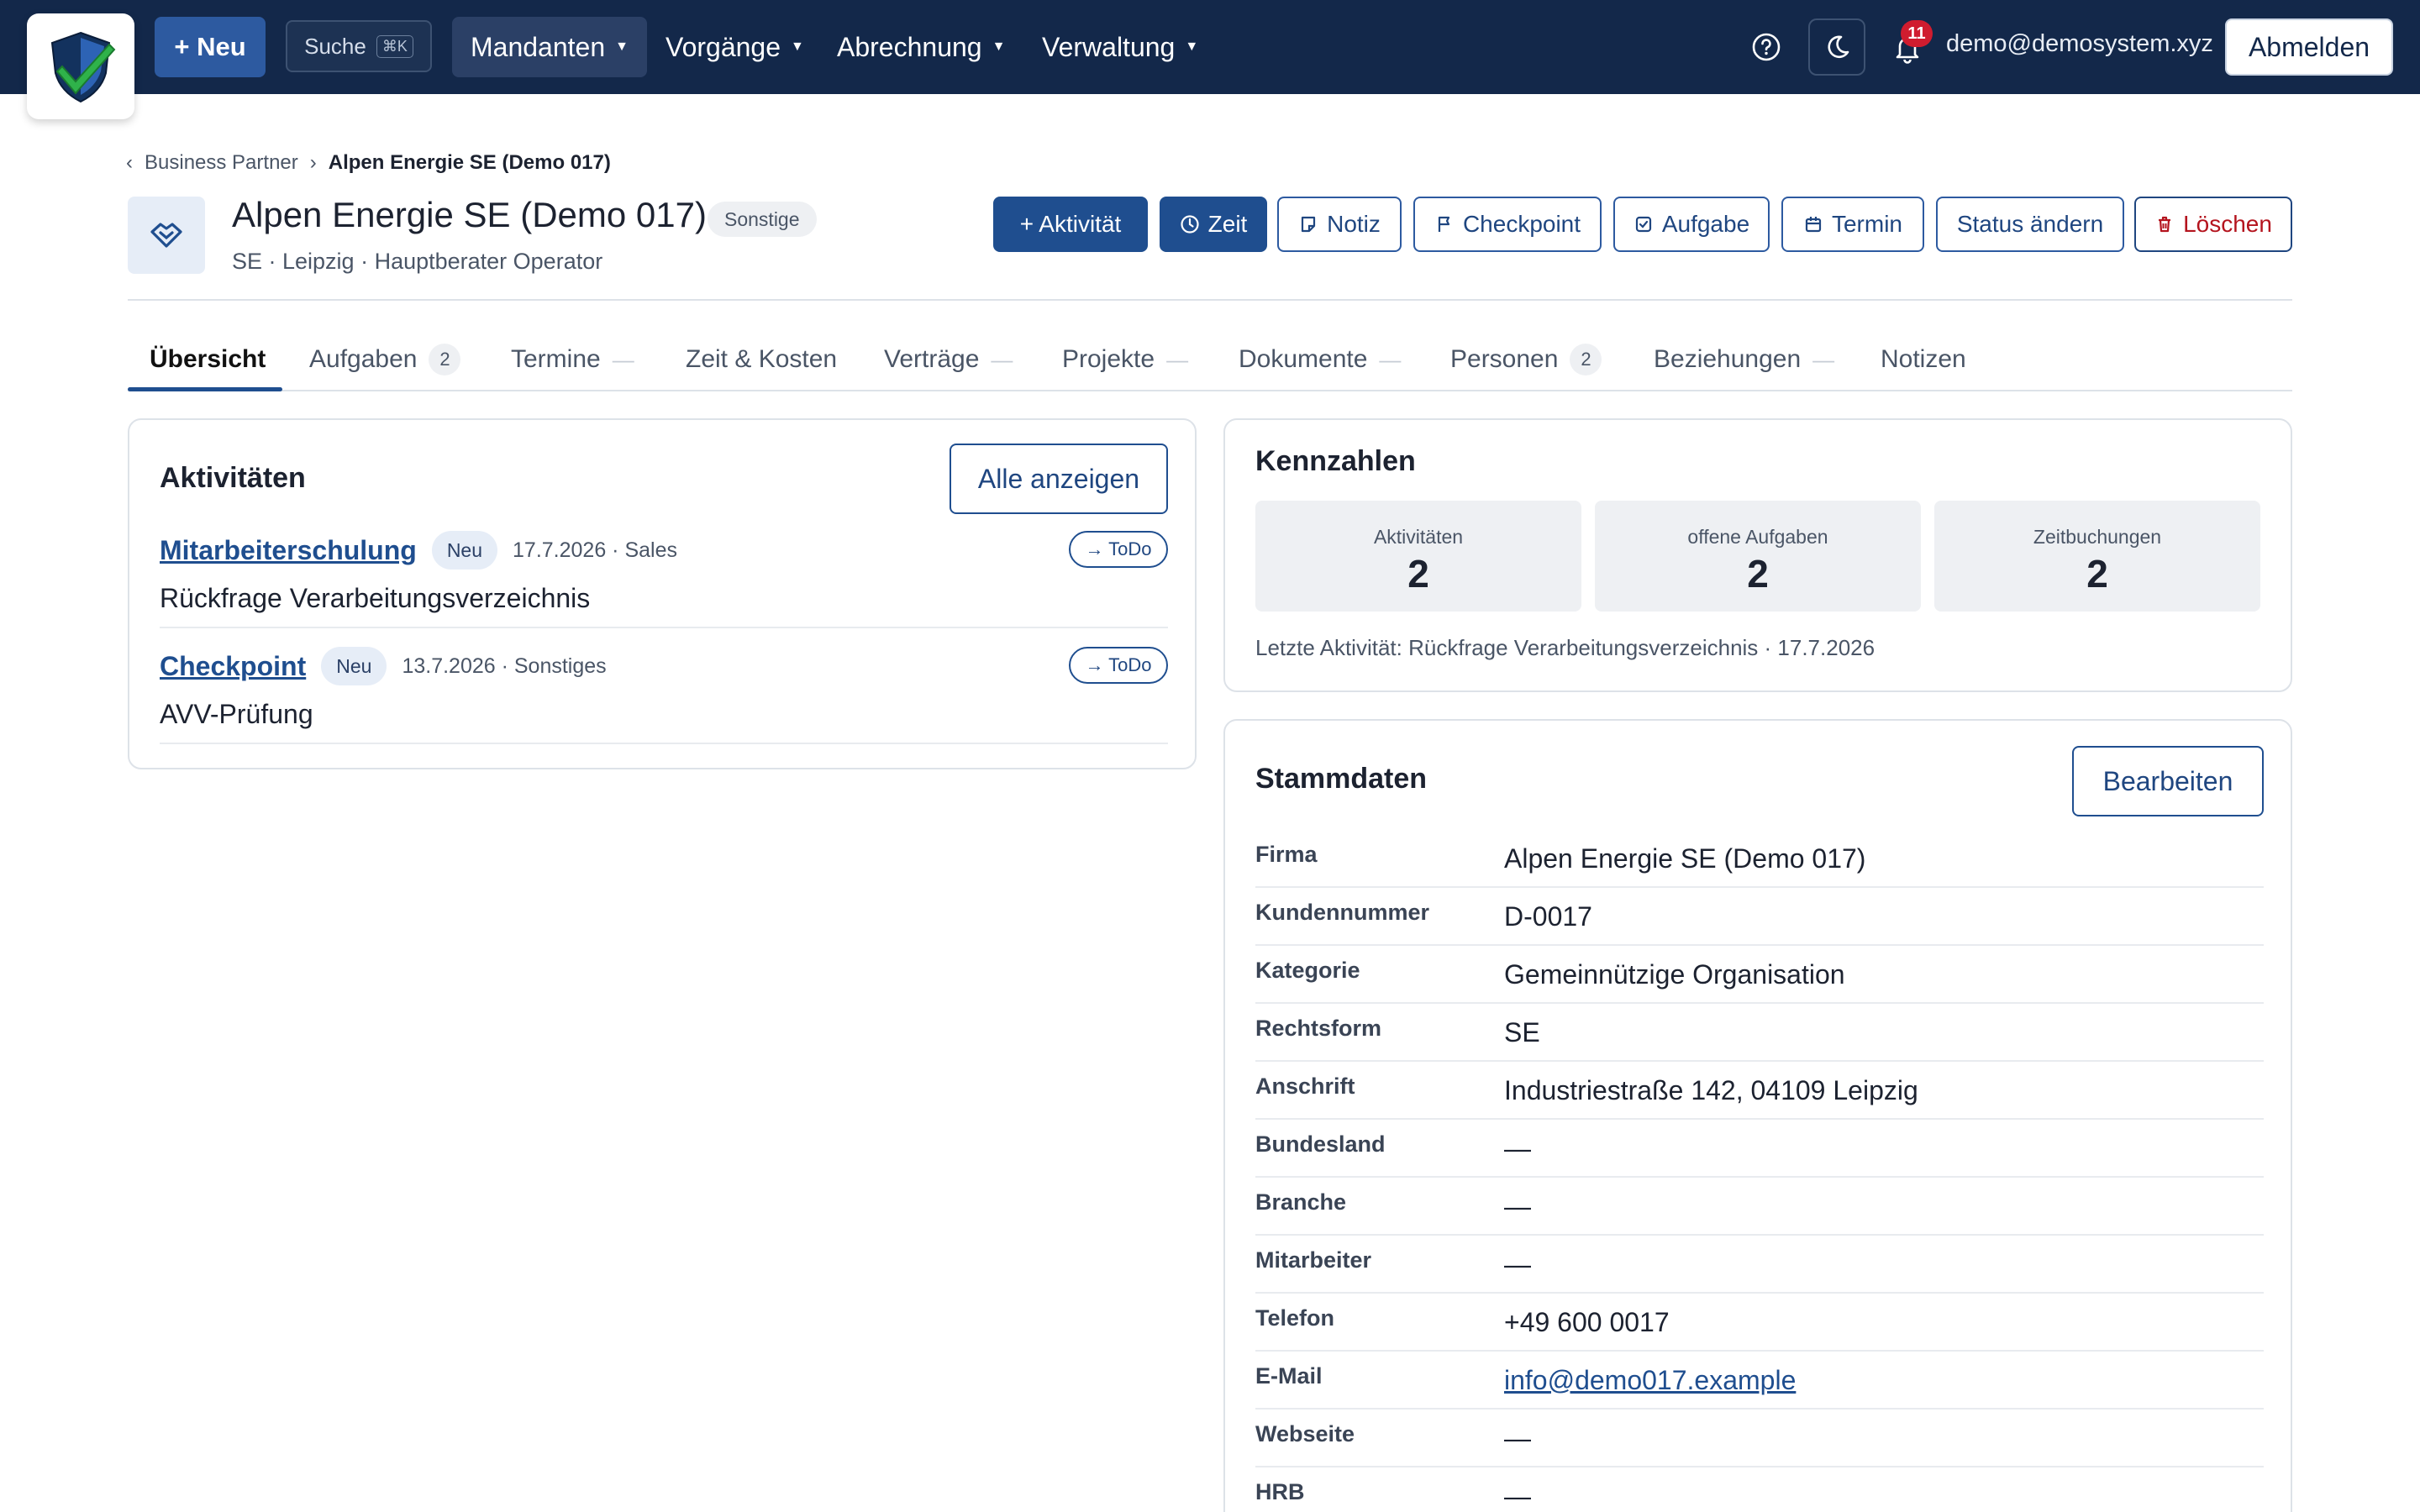 The height and width of the screenshot is (1512, 2420). I want to click on tab-label: Aufgaben, so click(363, 359).